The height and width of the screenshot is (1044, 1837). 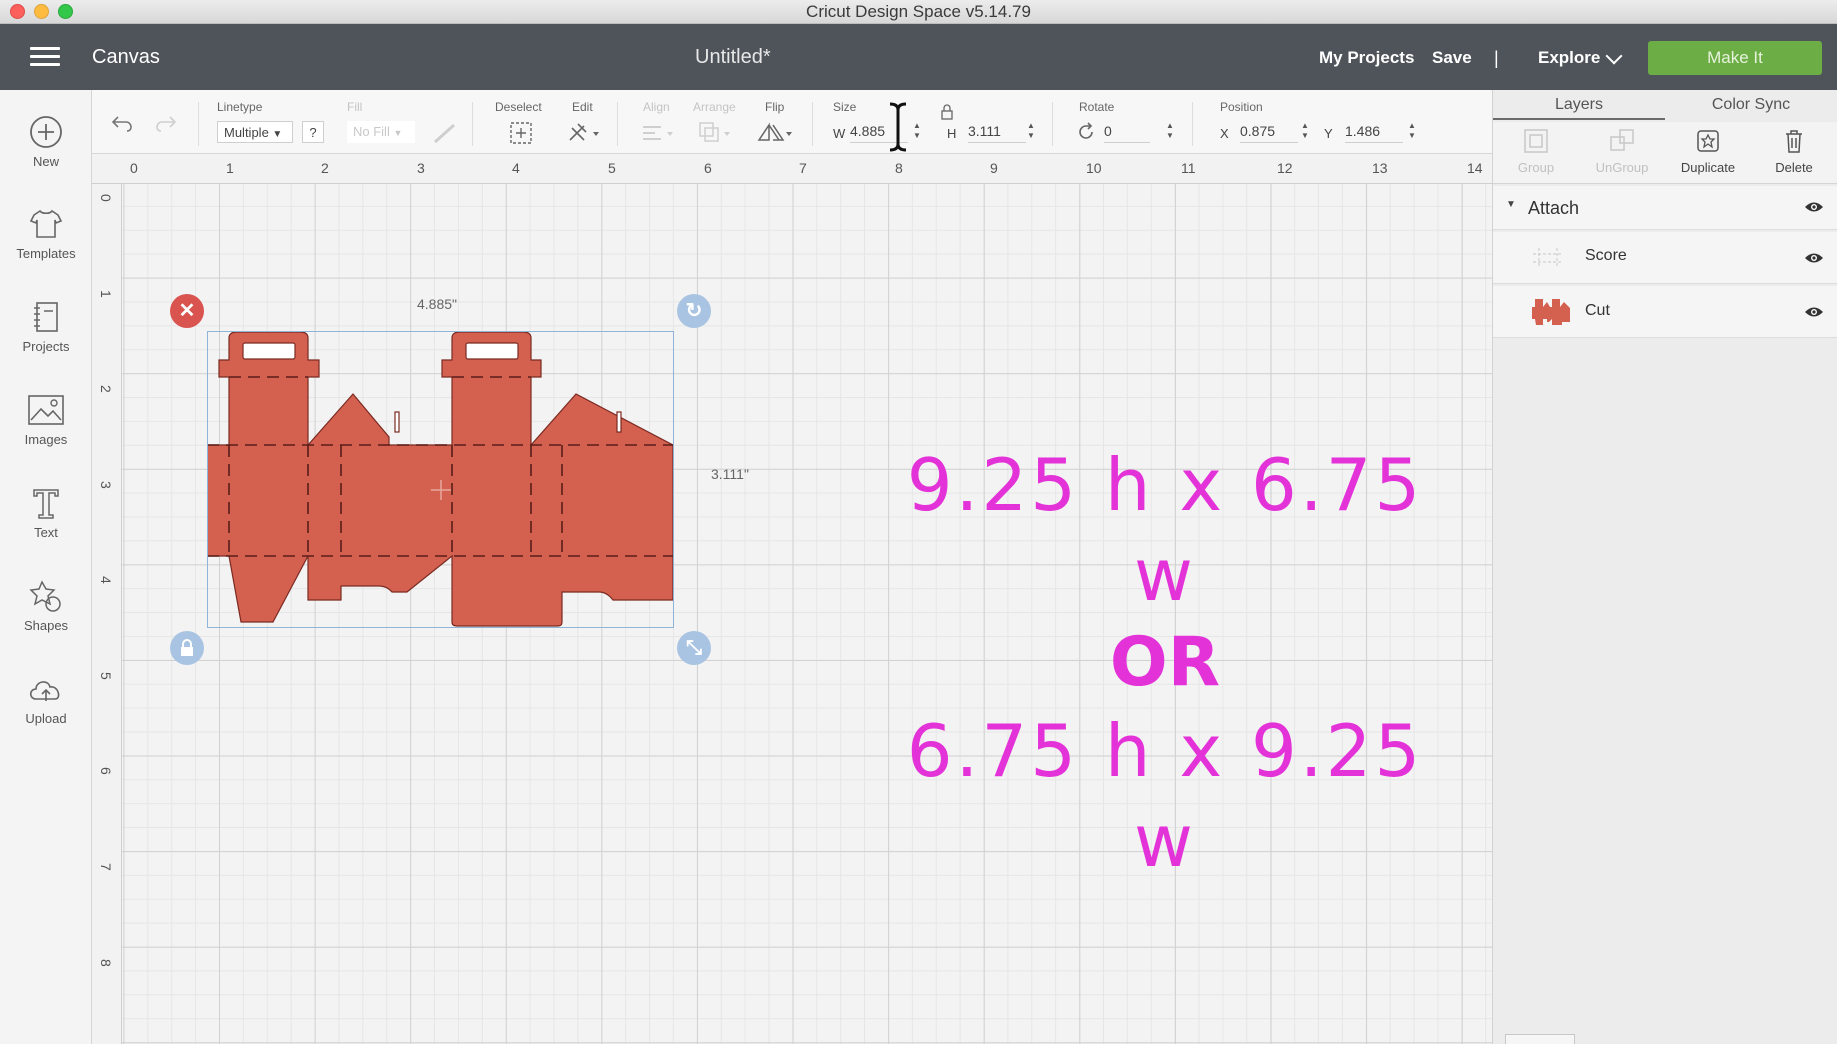 I want to click on sidebar-item-shapes: Shapes, so click(x=46, y=618).